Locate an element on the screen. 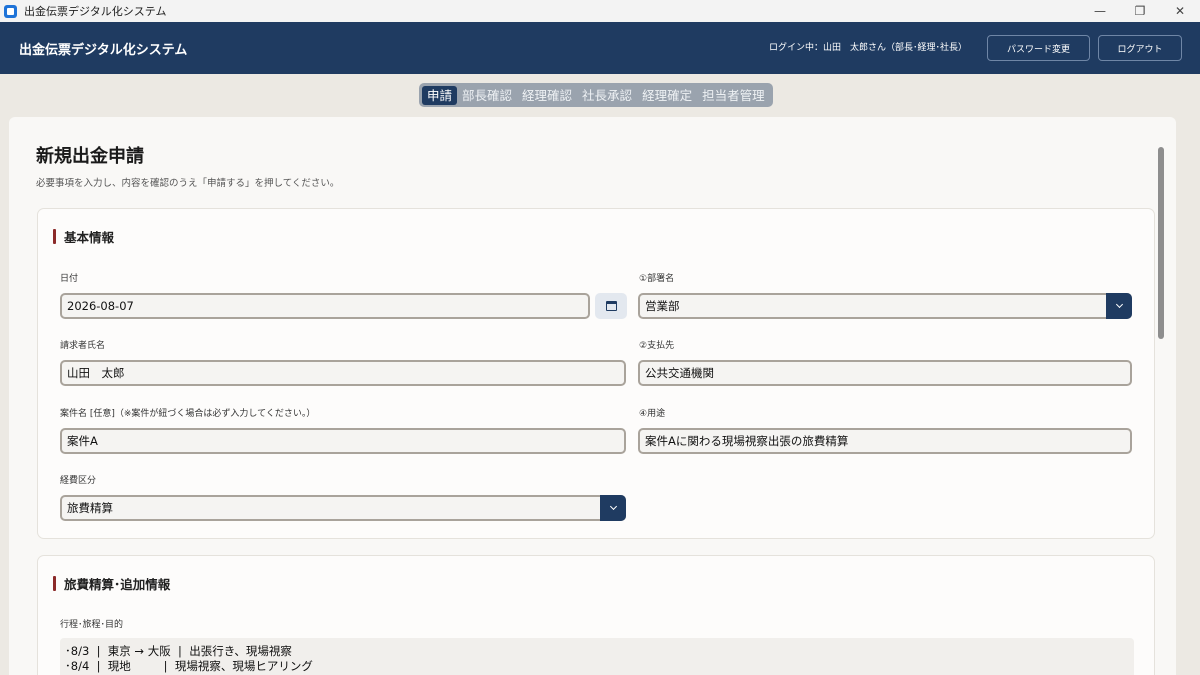 This screenshot has height=675, width=1200. calendar-button is located at coordinates (611, 306).